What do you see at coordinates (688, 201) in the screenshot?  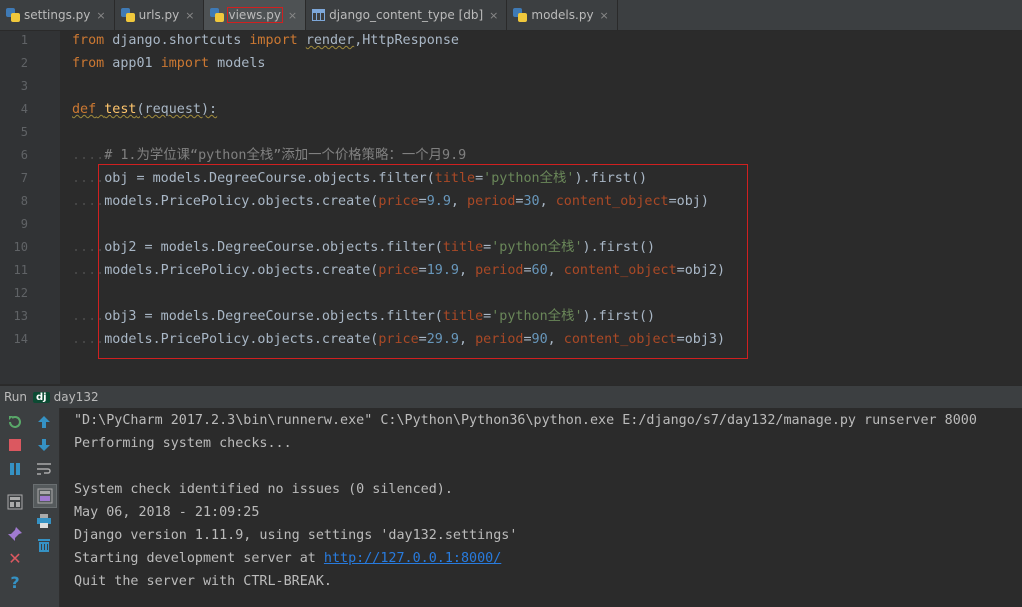 I see `code-text: obj` at bounding box center [688, 201].